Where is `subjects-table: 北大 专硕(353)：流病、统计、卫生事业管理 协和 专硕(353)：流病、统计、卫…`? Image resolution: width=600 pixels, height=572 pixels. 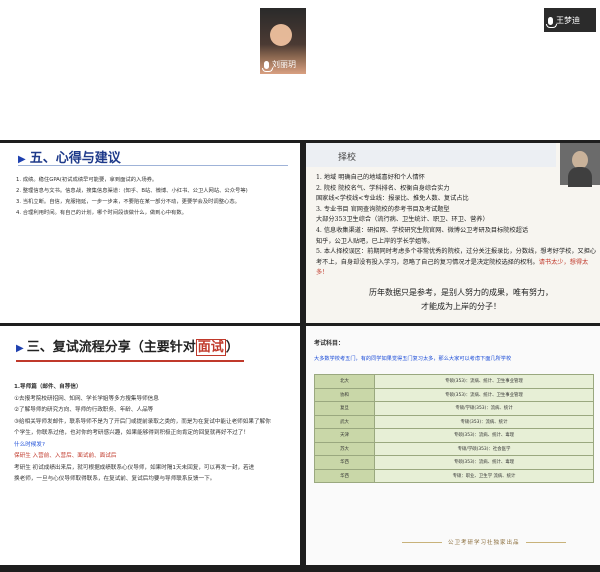
subjects-table: 北大 专硕(353)：流病、统计、卫生事业管理 协和 专硕(353)：流病、统计、卫… is located at coordinates (454, 428).